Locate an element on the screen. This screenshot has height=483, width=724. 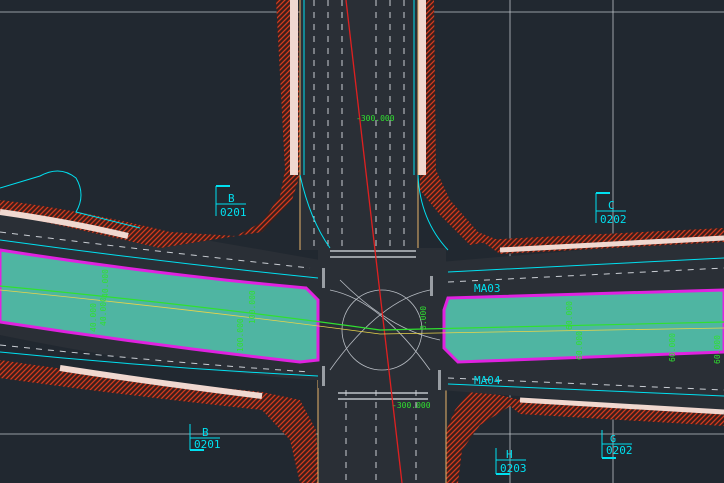
section-marker-3: B 0201 is located at coordinates (205, 437).